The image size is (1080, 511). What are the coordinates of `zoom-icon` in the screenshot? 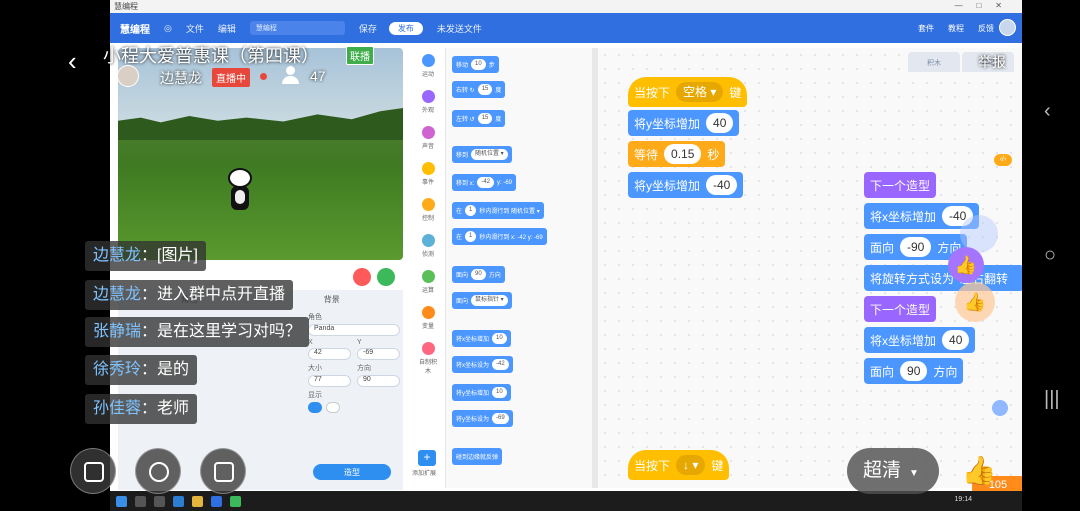 It's located at (1000, 408).